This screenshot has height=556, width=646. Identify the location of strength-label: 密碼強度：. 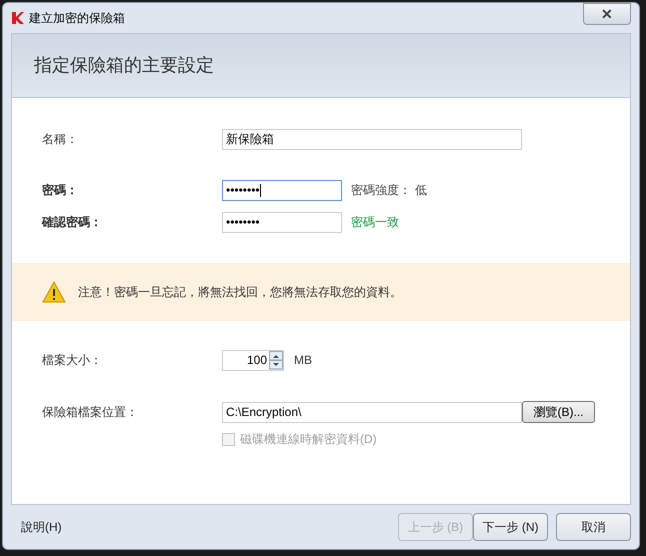
(381, 190).